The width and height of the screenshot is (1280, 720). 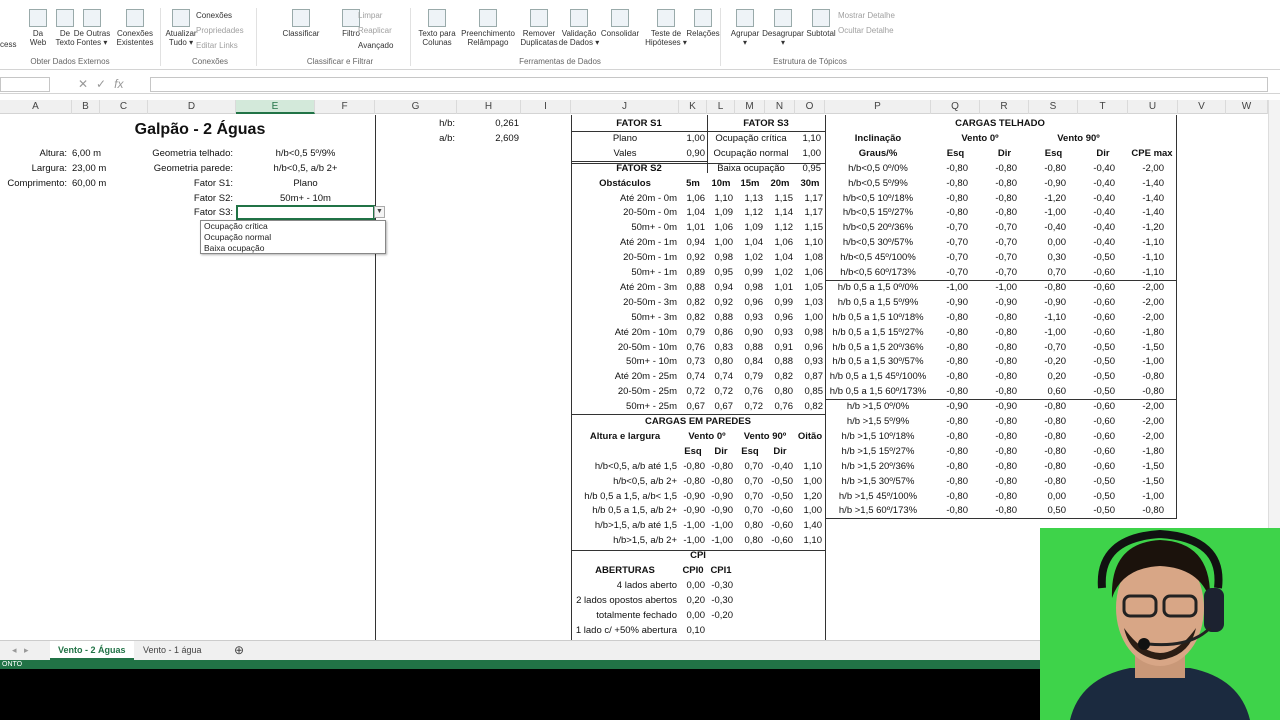 I want to click on fator-s2-cell: 0,80, so click(x=720, y=362).